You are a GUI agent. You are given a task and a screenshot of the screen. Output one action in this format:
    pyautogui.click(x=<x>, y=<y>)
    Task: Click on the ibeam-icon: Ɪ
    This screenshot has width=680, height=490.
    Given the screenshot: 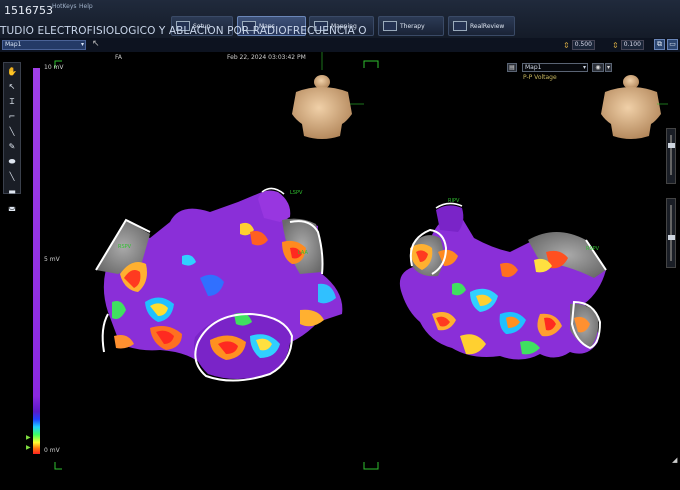 What is the action you would take?
    pyautogui.click(x=12, y=102)
    